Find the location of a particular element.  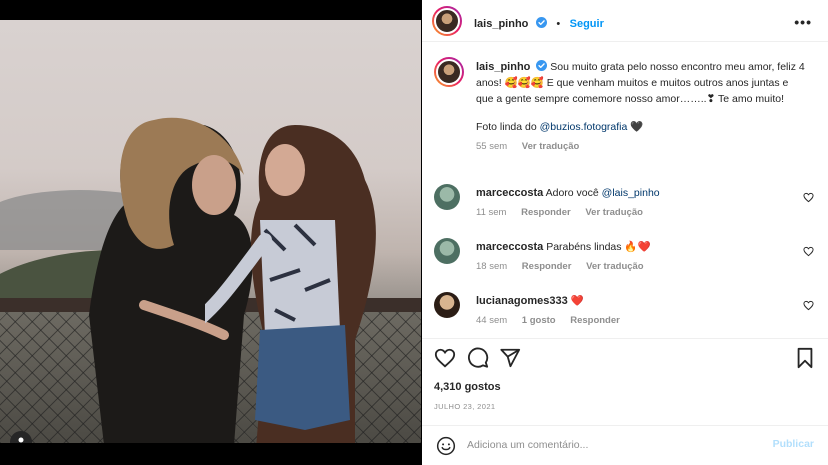

header-avatar is located at coordinates (447, 21).